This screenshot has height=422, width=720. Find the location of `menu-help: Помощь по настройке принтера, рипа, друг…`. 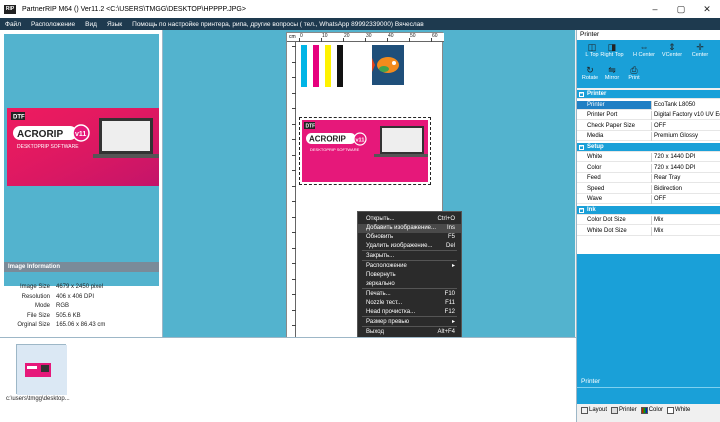

menu-help: Помощь по настройке принтера, рипа, друг… is located at coordinates (278, 24).